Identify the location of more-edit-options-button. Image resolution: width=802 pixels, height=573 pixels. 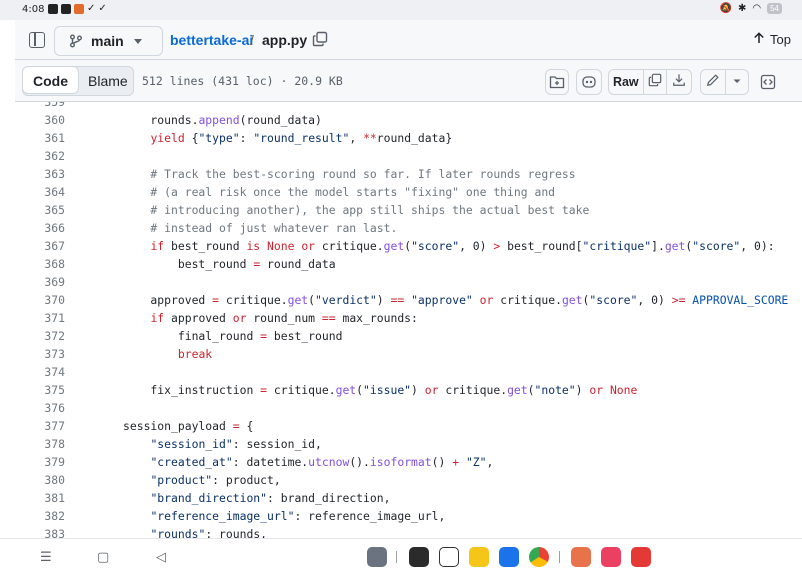
(737, 82).